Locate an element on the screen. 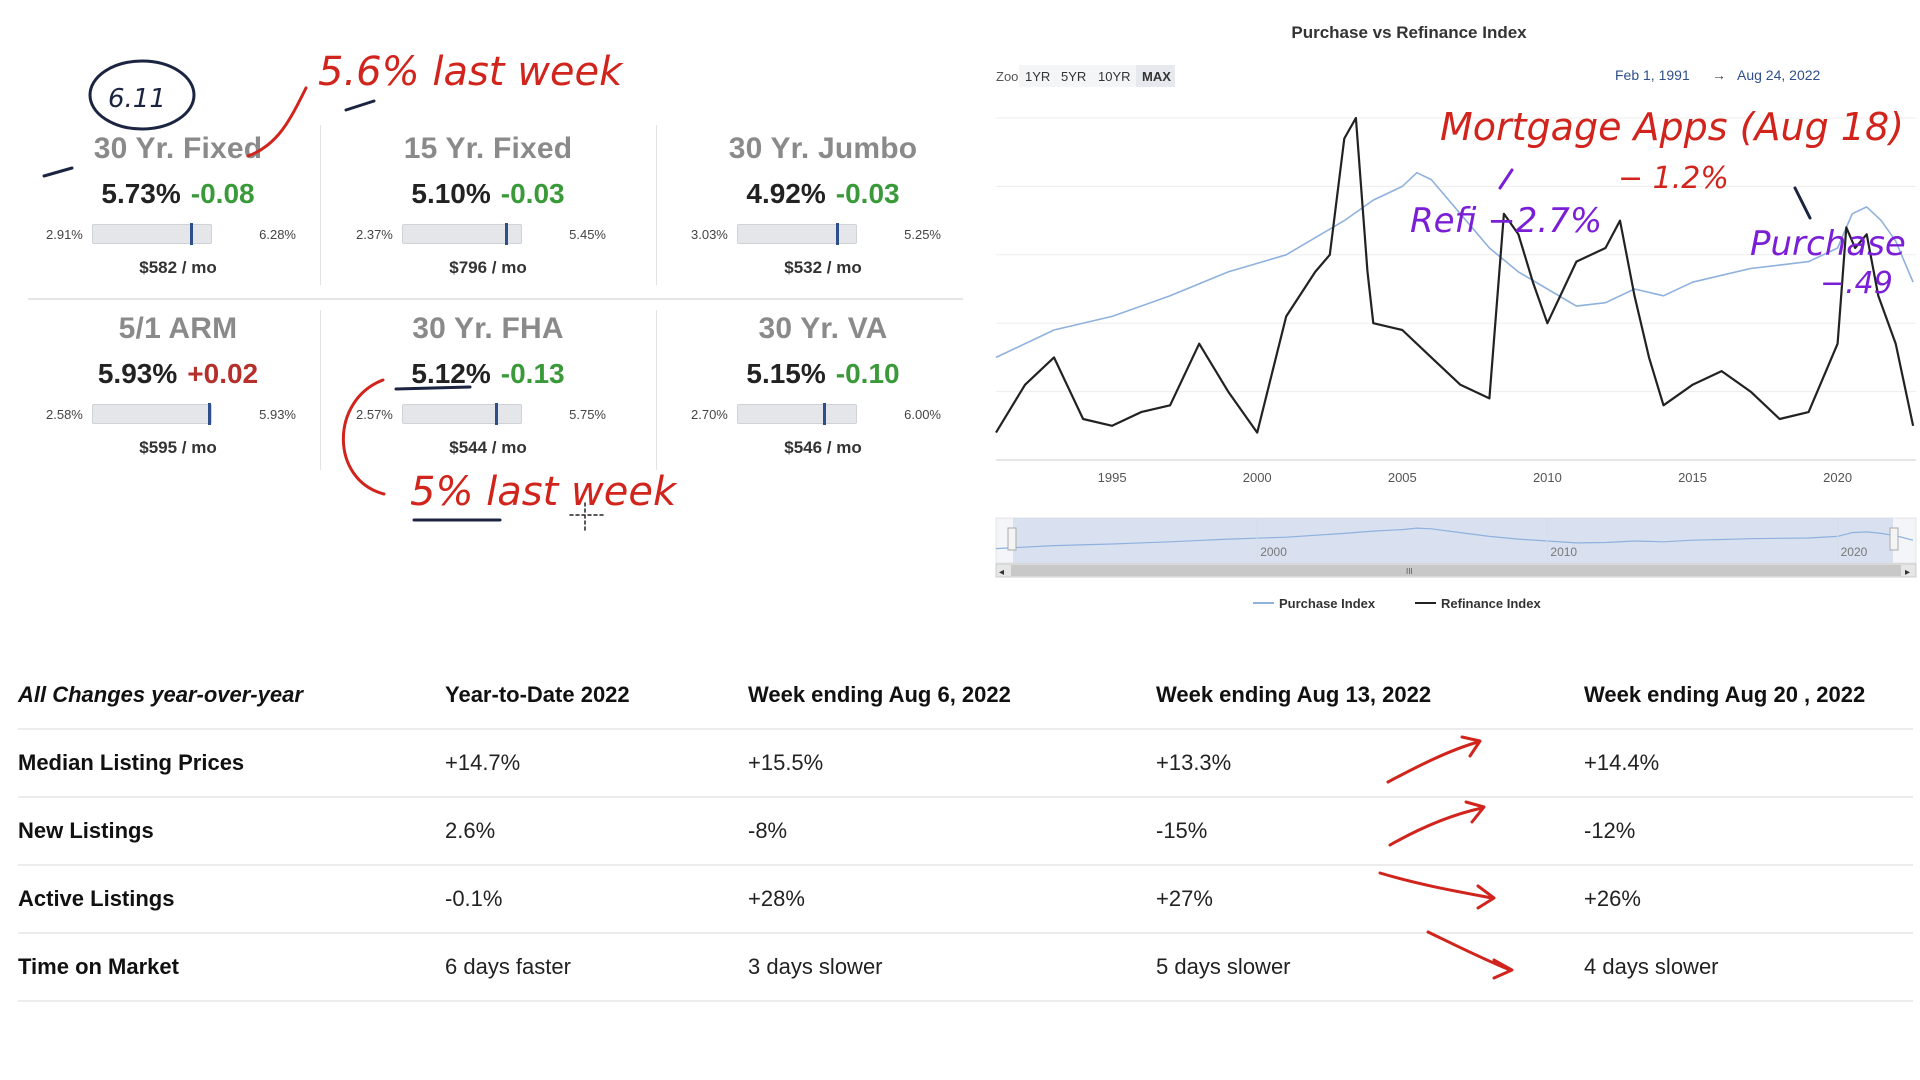 This screenshot has height=1080, width=1920. rate-range: 2.58% 5.93% is located at coordinates (178, 414).